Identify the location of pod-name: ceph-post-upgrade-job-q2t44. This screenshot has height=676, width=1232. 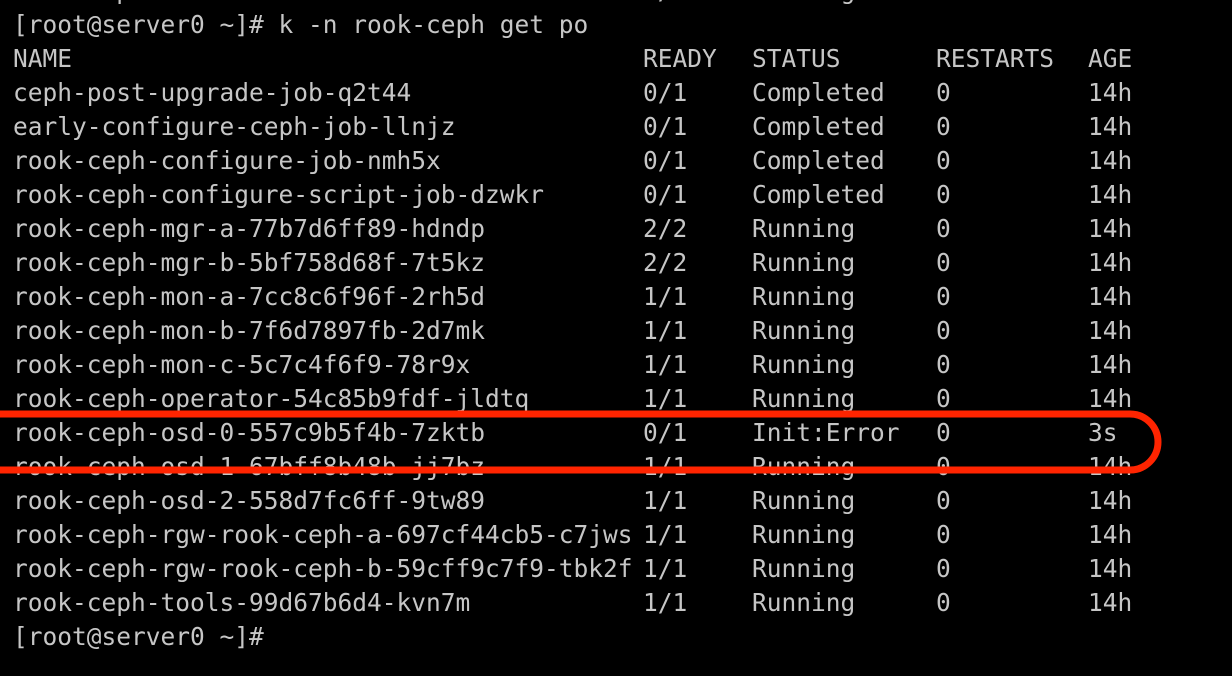
(212, 92).